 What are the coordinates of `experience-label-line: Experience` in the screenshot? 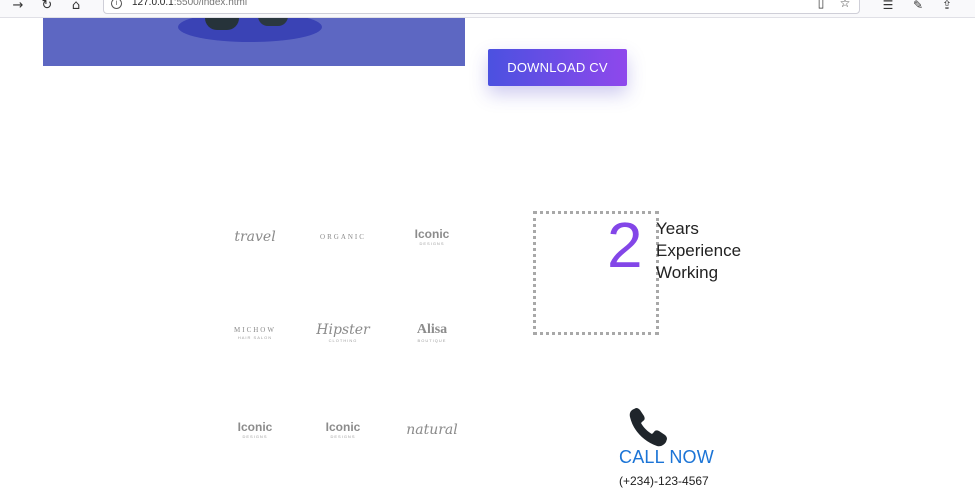 It's located at (699, 250).